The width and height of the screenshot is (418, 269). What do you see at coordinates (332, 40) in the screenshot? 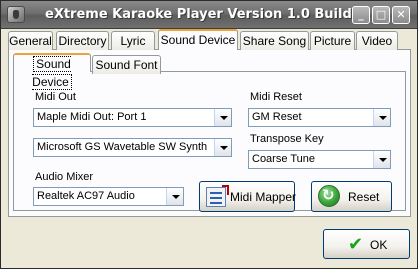
I see `tab-picture: Picture` at bounding box center [332, 40].